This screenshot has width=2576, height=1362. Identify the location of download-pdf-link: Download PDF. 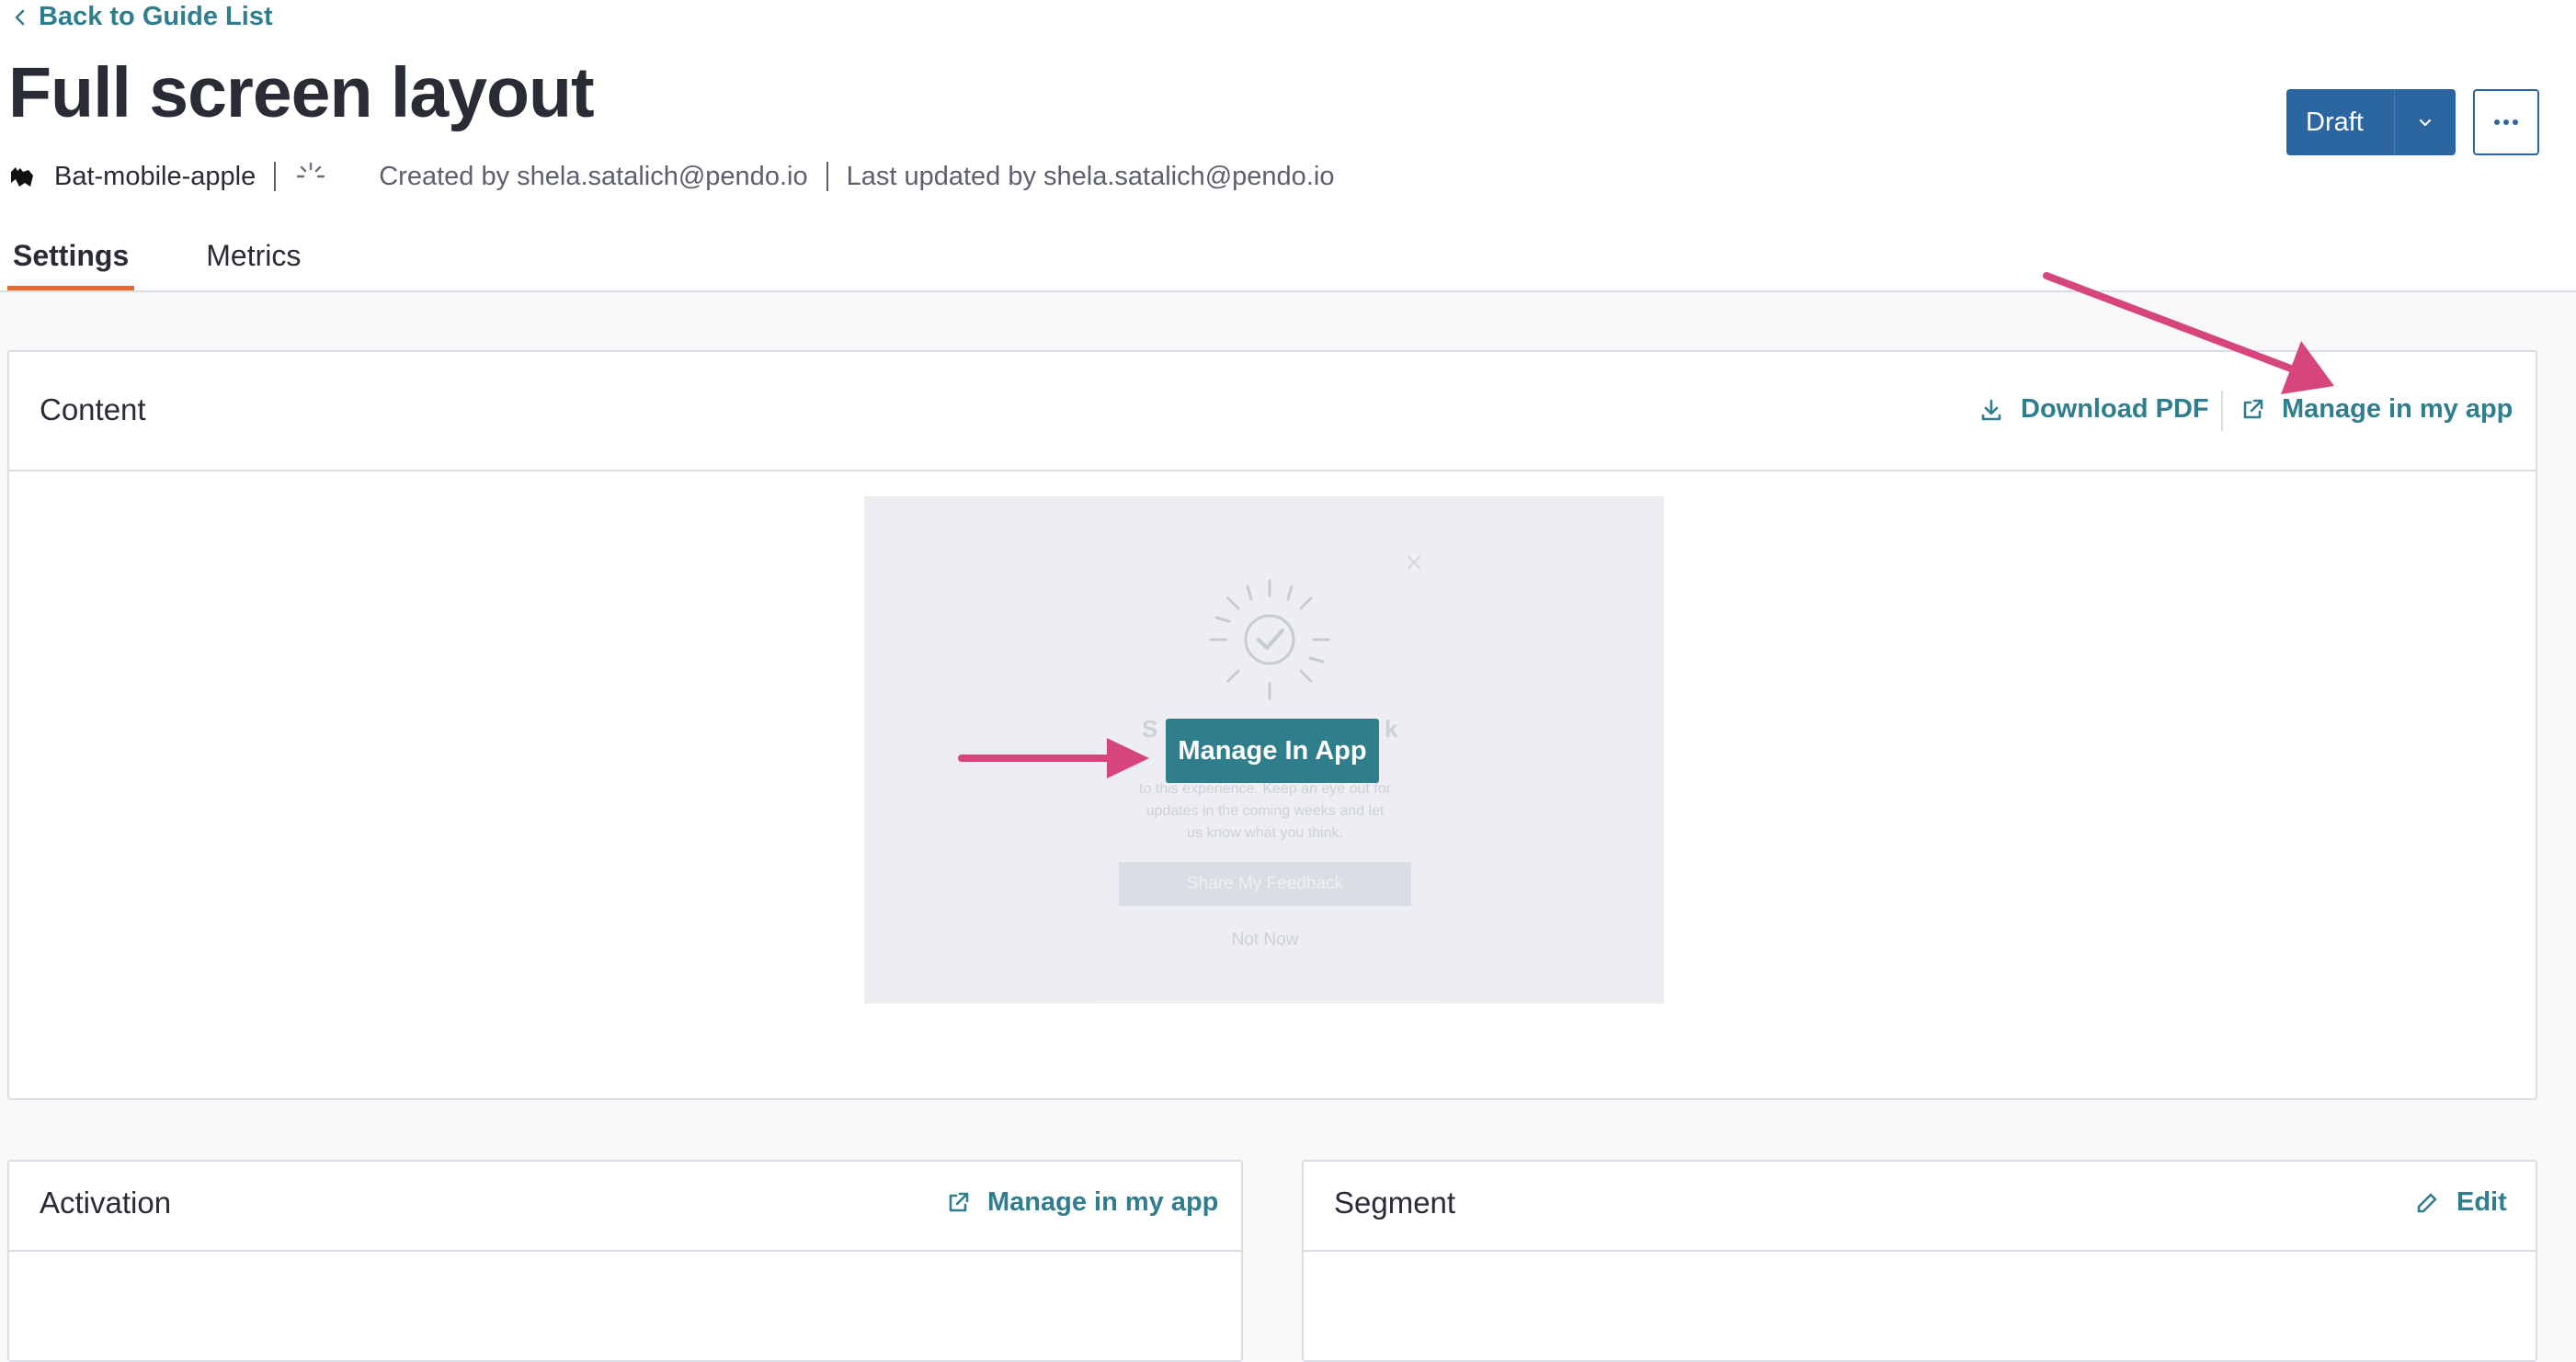
(2093, 410).